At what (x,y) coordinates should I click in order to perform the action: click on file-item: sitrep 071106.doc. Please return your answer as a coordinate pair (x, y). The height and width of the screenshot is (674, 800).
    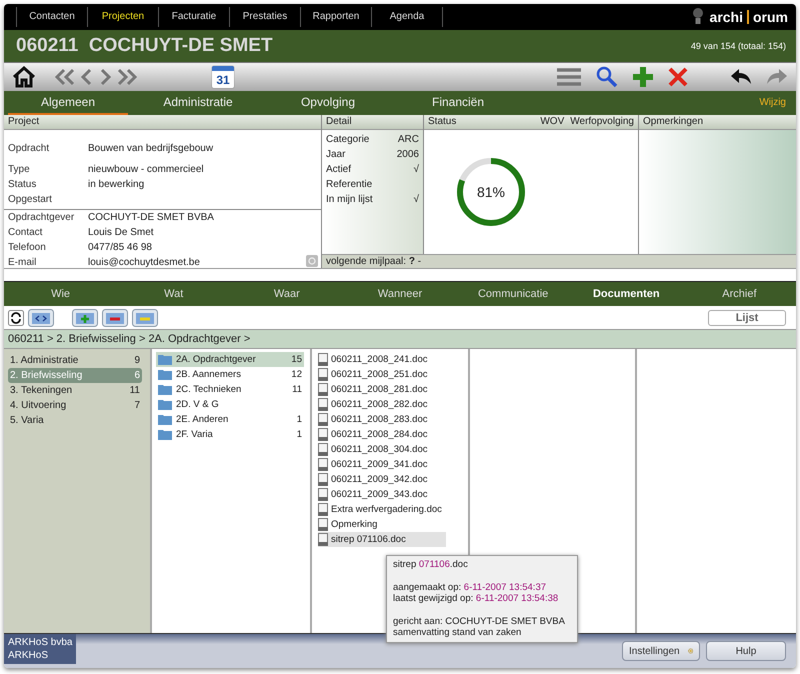
    Looking at the image, I should click on (382, 539).